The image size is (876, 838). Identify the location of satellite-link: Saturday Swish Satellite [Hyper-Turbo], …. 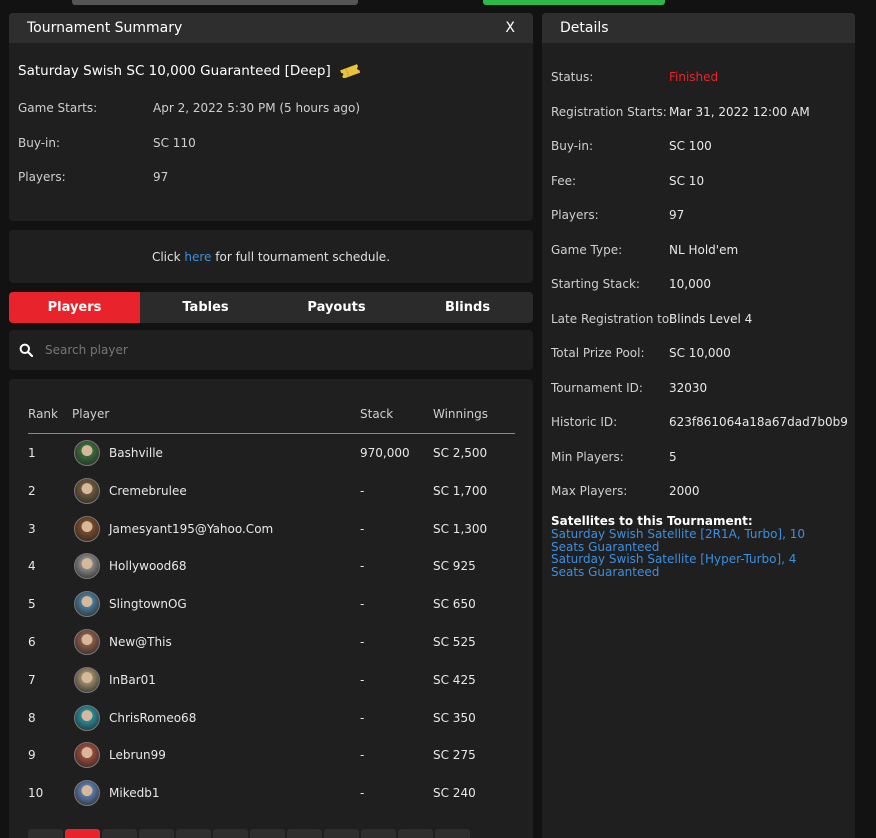
(691, 565).